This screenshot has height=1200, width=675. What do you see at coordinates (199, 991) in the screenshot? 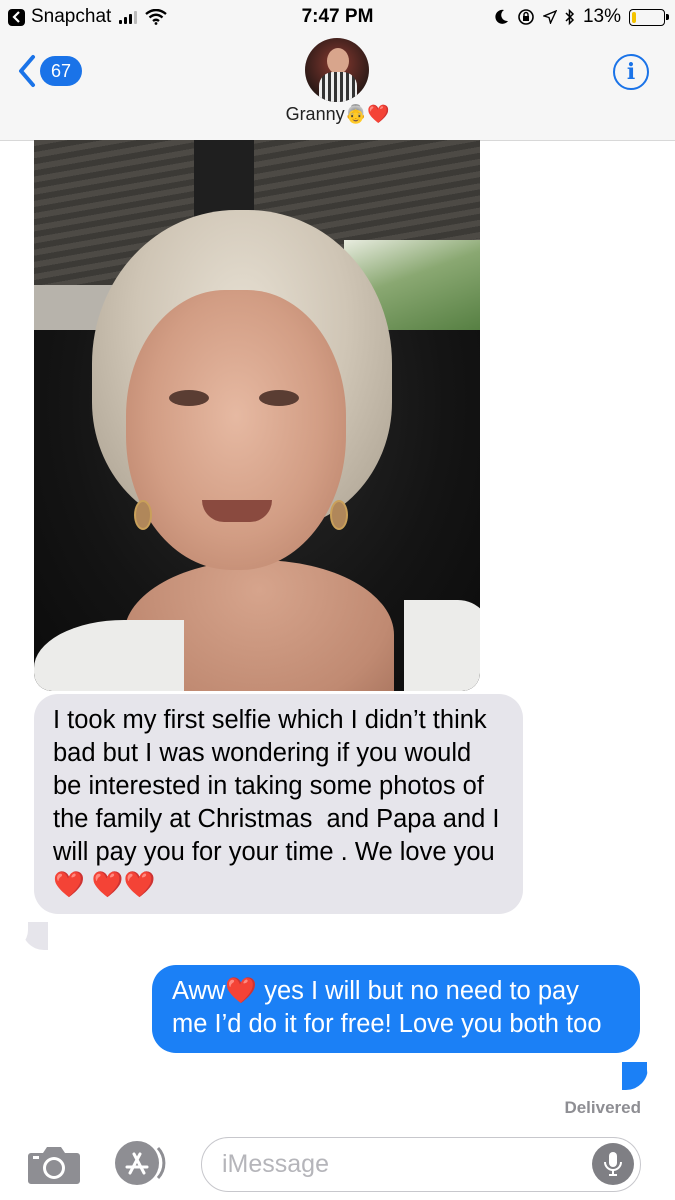
I see `outgoing-message-prefix: Aww` at bounding box center [199, 991].